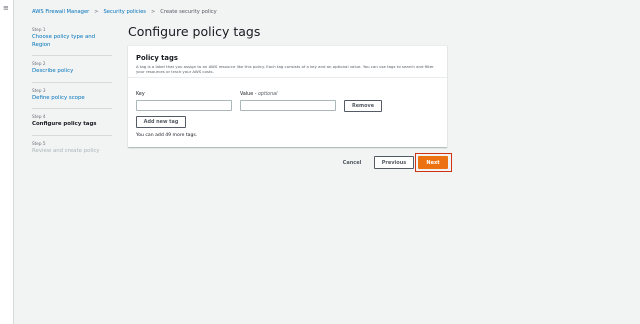 The height and width of the screenshot is (324, 640). Describe the element at coordinates (39, 143) in the screenshot. I see `step-number: Step 5` at that location.